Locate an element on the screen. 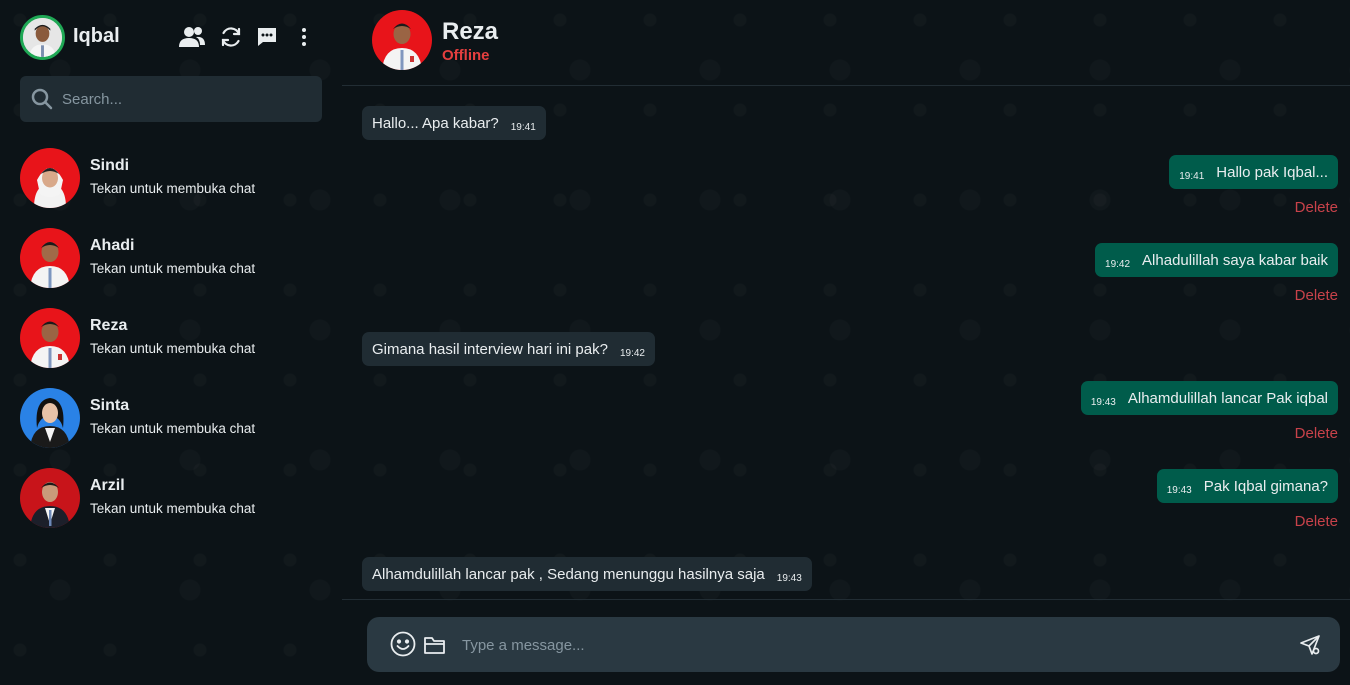  contact-item-reza: Reza Tekan untuk membuka chat is located at coordinates (170, 339).